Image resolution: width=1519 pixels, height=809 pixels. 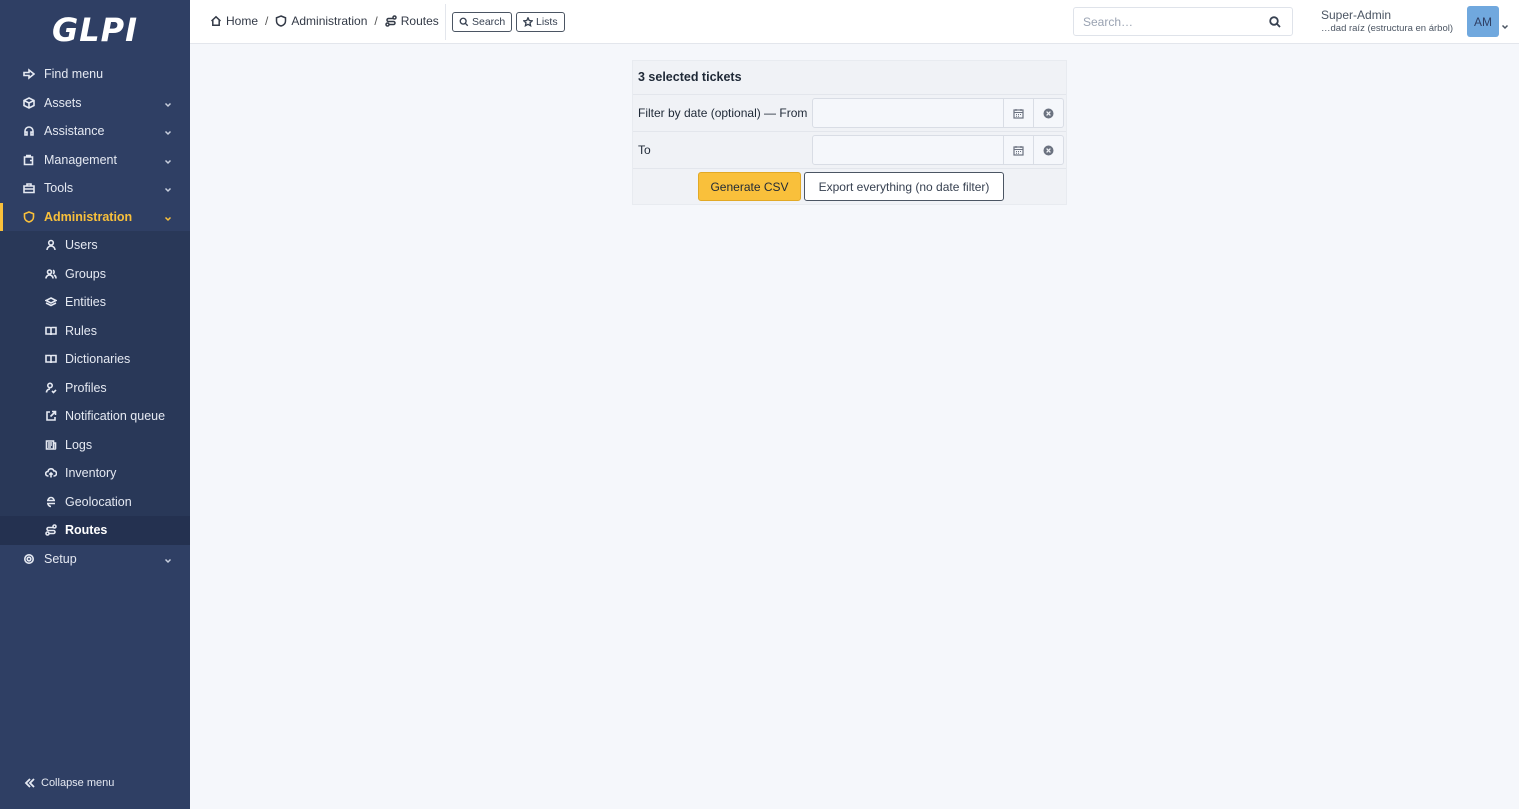 I want to click on wallet-icon, so click(x=29, y=160).